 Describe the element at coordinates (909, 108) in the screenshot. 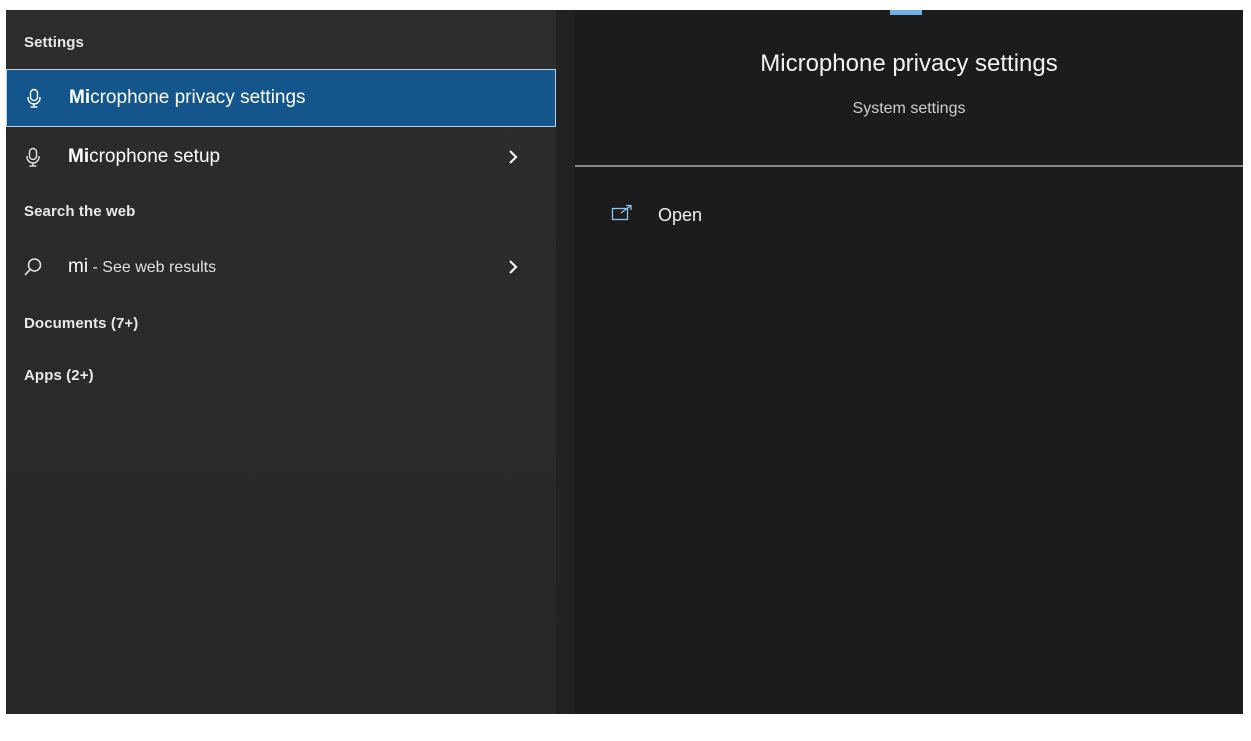

I see `detail-subtitle: System settings` at that location.